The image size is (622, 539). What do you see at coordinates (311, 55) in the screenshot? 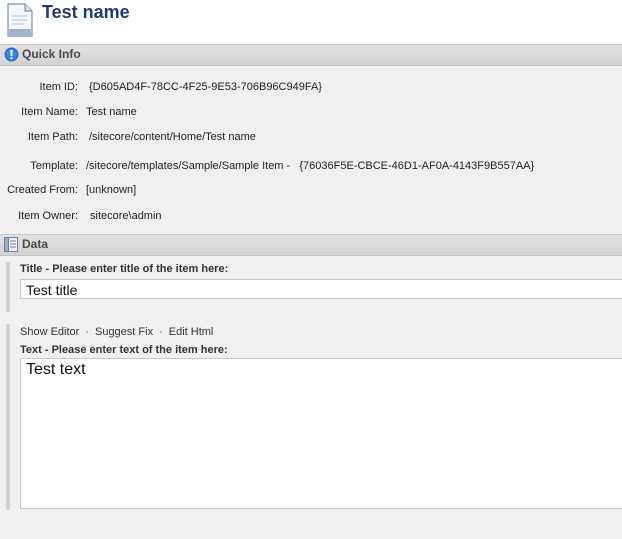
I see `quick-info-section-header: Quick Info` at bounding box center [311, 55].